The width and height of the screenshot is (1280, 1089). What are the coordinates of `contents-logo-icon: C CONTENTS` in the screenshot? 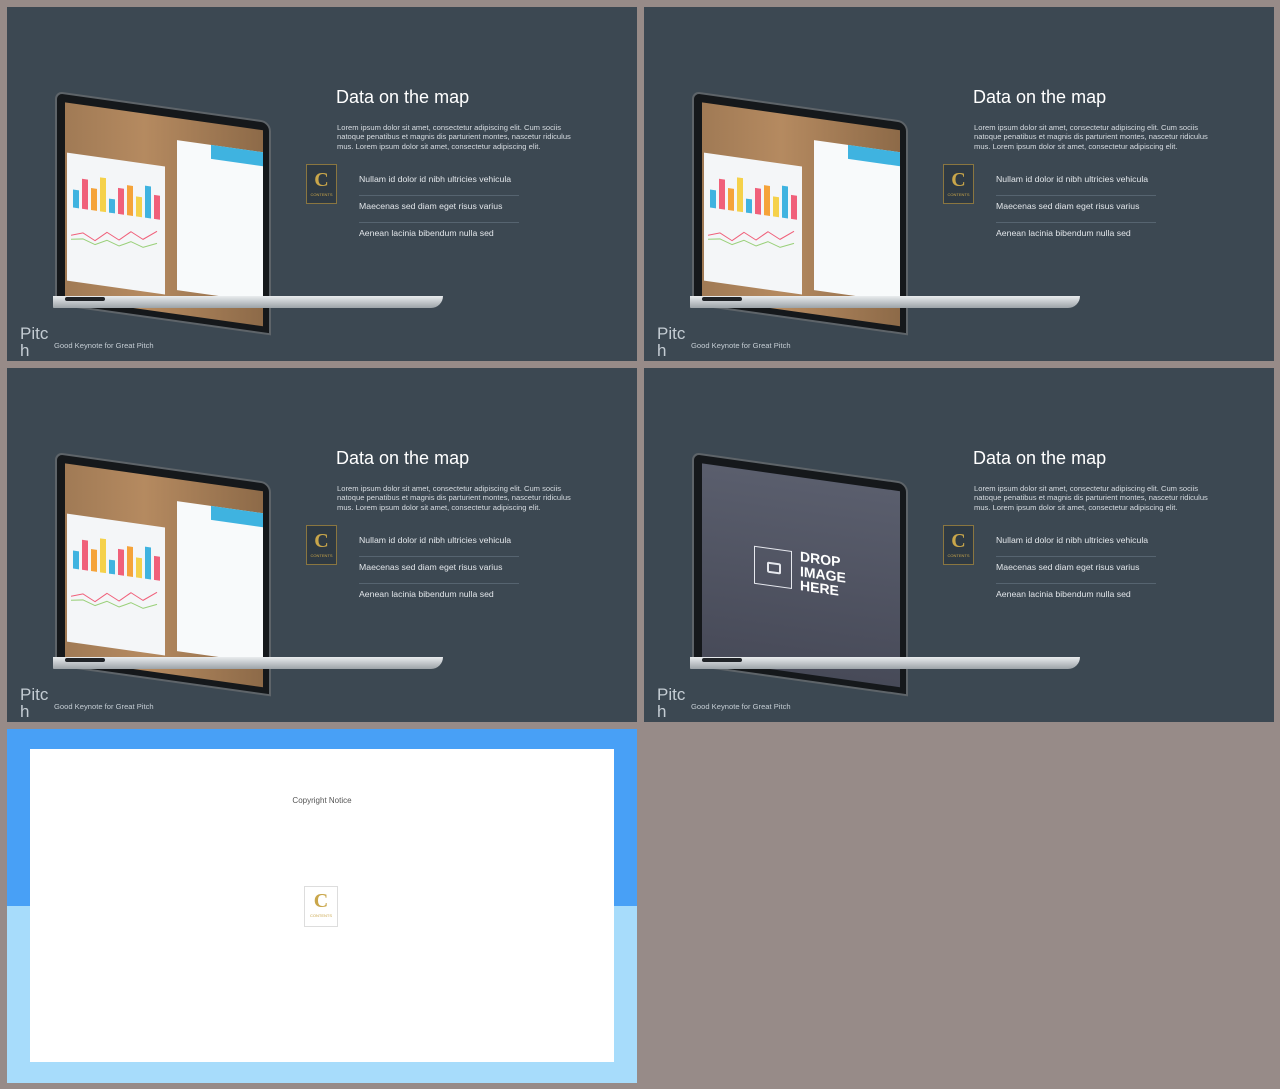 It's located at (321, 906).